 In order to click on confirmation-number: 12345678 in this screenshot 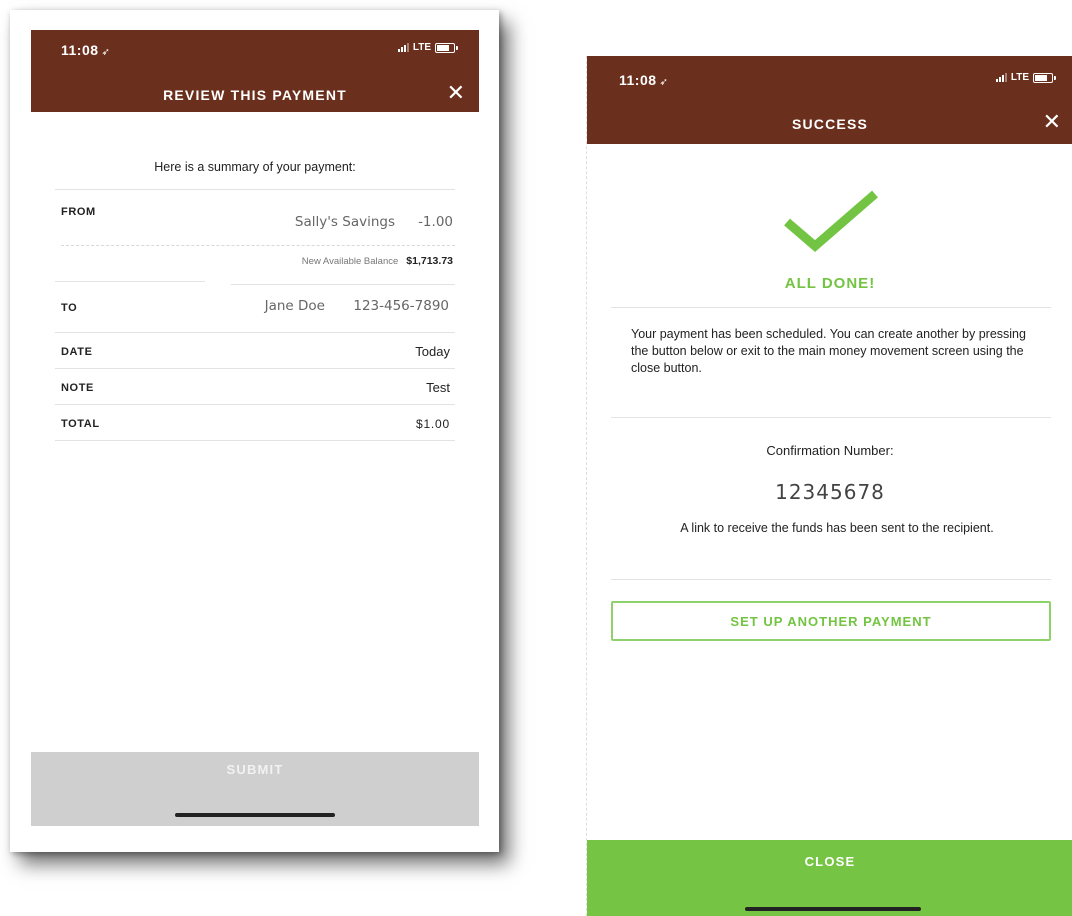, I will do `click(830, 492)`.